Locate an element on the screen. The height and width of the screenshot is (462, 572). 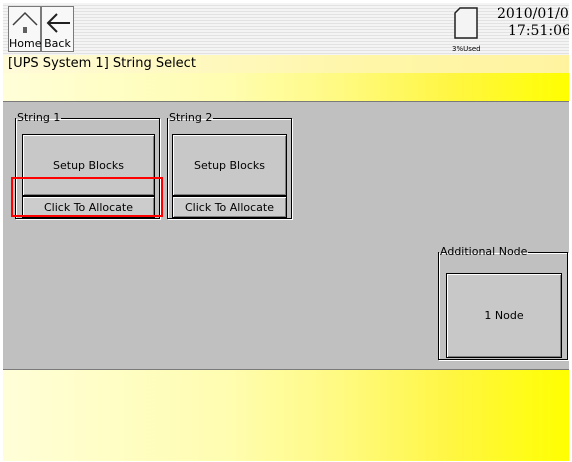
string-2-allocate-button: Click To Allocate is located at coordinates (229, 207).